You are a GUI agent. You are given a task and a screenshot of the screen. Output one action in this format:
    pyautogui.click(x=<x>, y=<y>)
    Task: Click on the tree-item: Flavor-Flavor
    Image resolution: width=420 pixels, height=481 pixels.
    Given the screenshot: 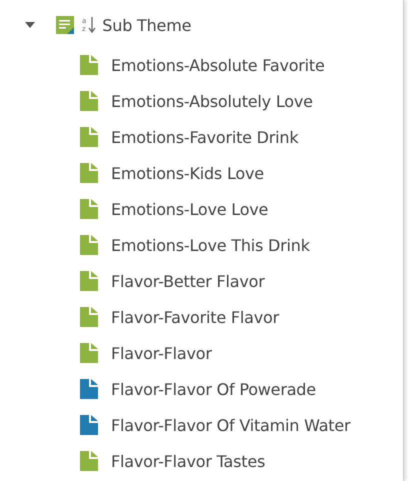 What is the action you would take?
    pyautogui.click(x=161, y=353)
    